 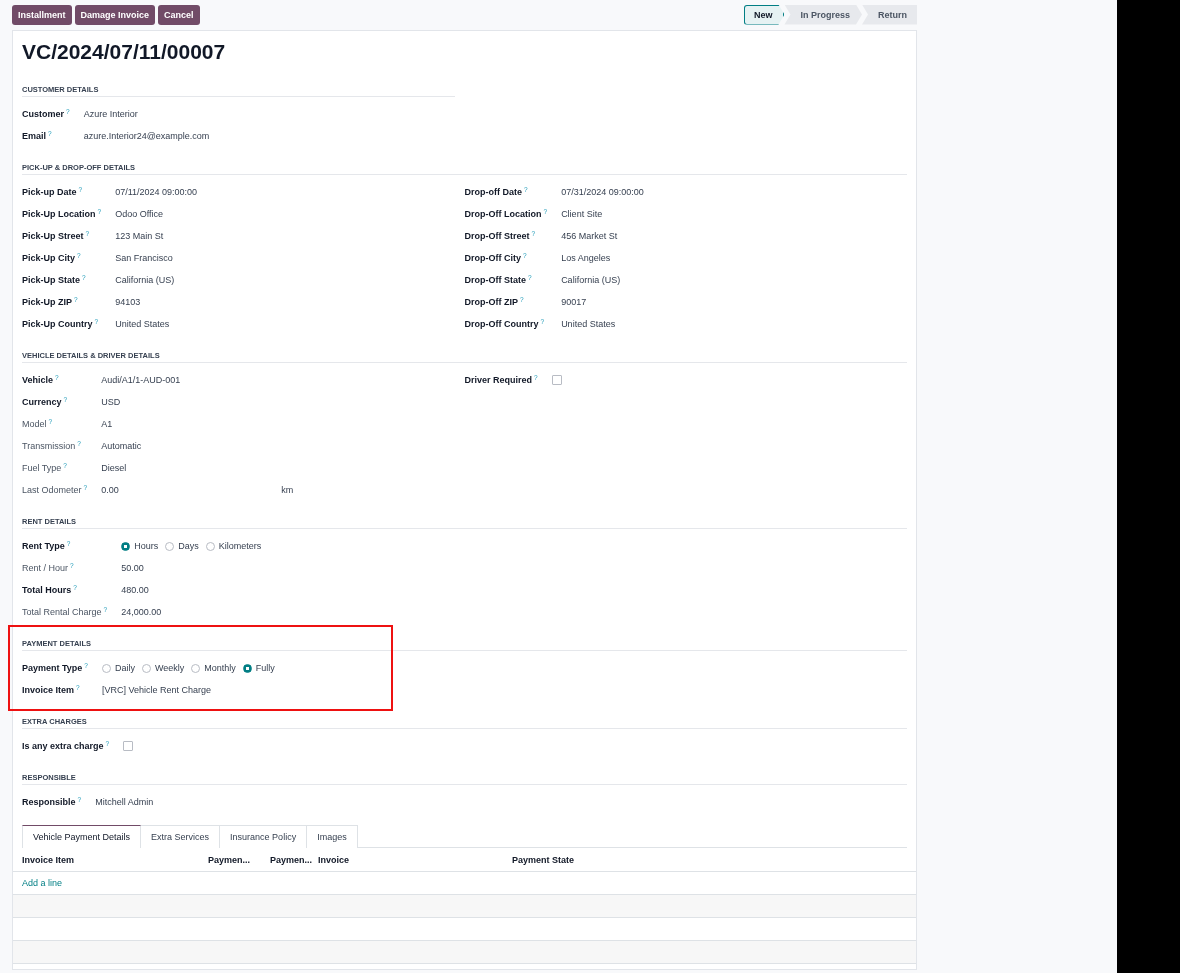 I want to click on column-header: Payment State, so click(x=709, y=859).